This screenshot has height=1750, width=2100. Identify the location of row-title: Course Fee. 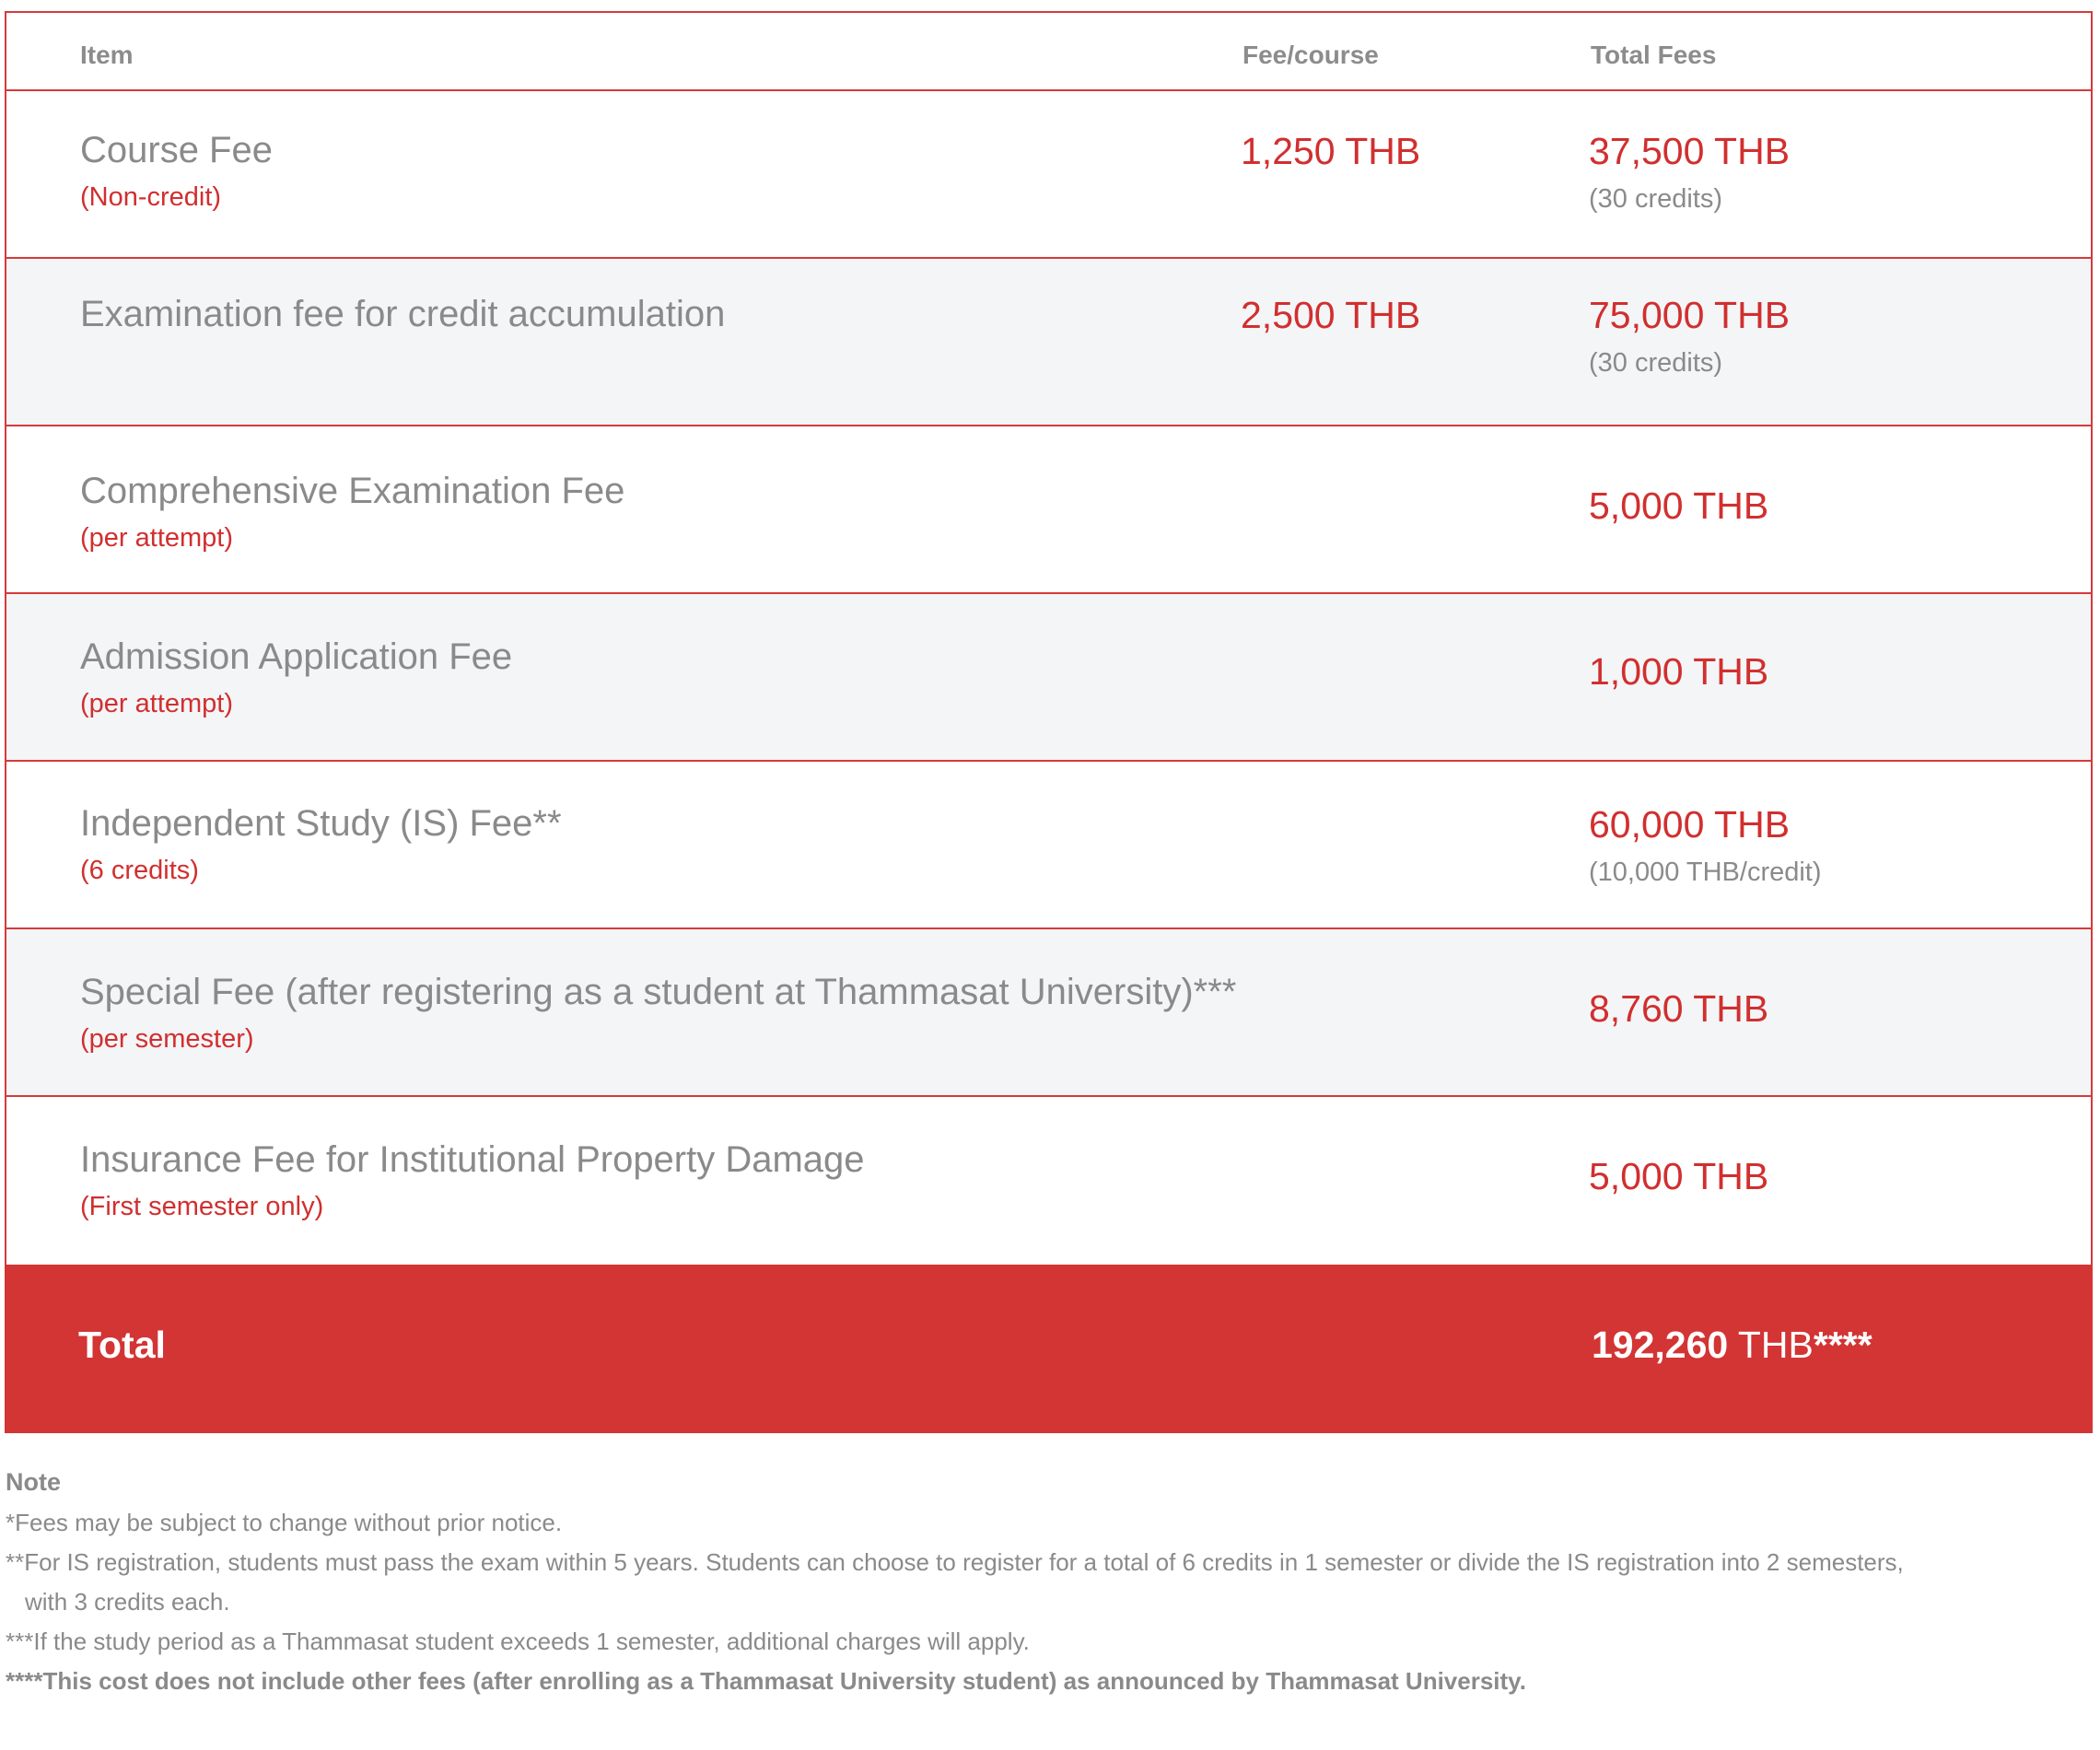
(176, 150).